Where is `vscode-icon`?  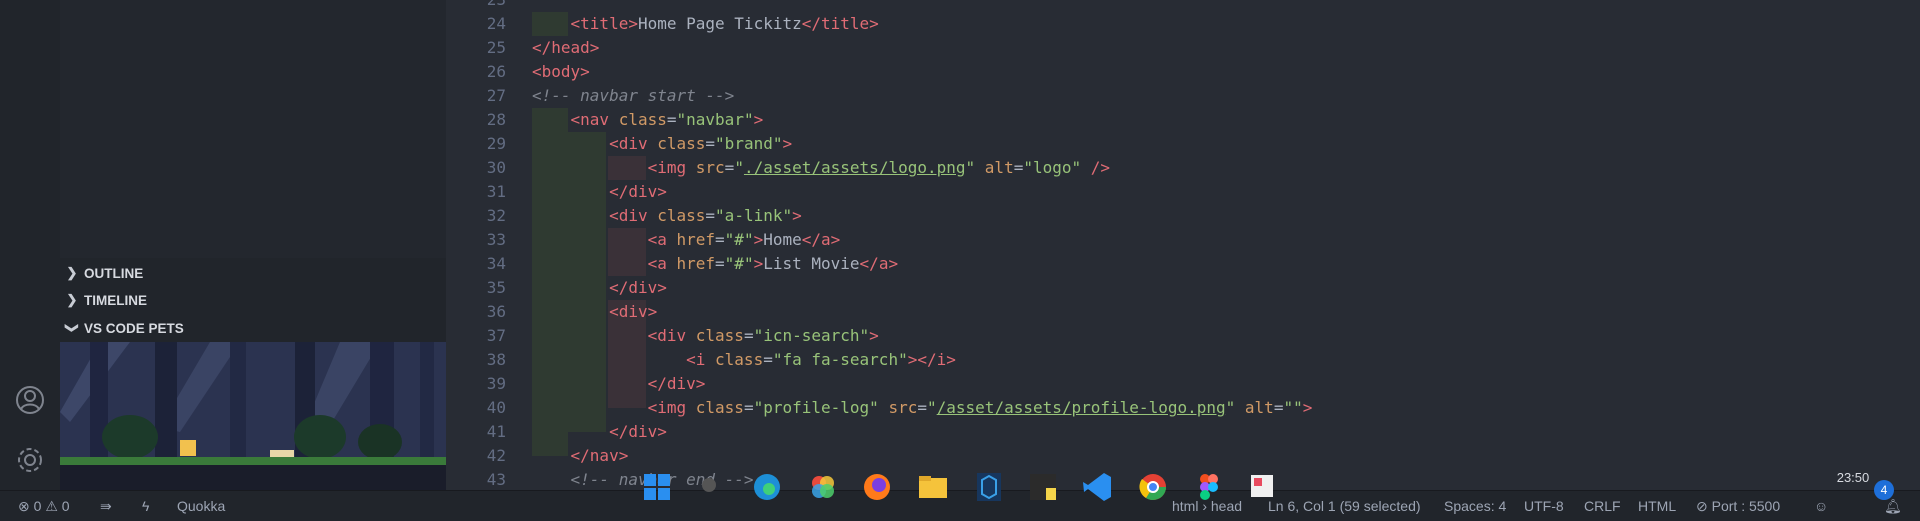 vscode-icon is located at coordinates (1097, 487).